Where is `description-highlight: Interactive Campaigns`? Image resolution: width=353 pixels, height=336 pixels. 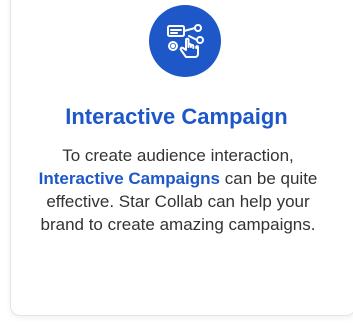
description-highlight: Interactive Campaigns is located at coordinates (129, 178).